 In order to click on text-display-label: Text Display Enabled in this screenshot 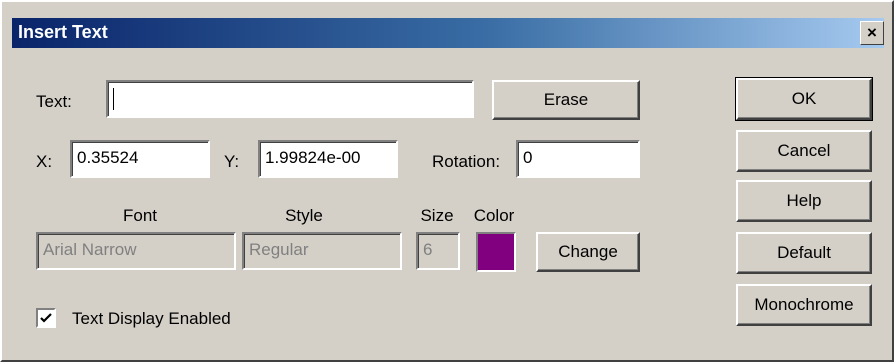, I will do `click(151, 318)`.